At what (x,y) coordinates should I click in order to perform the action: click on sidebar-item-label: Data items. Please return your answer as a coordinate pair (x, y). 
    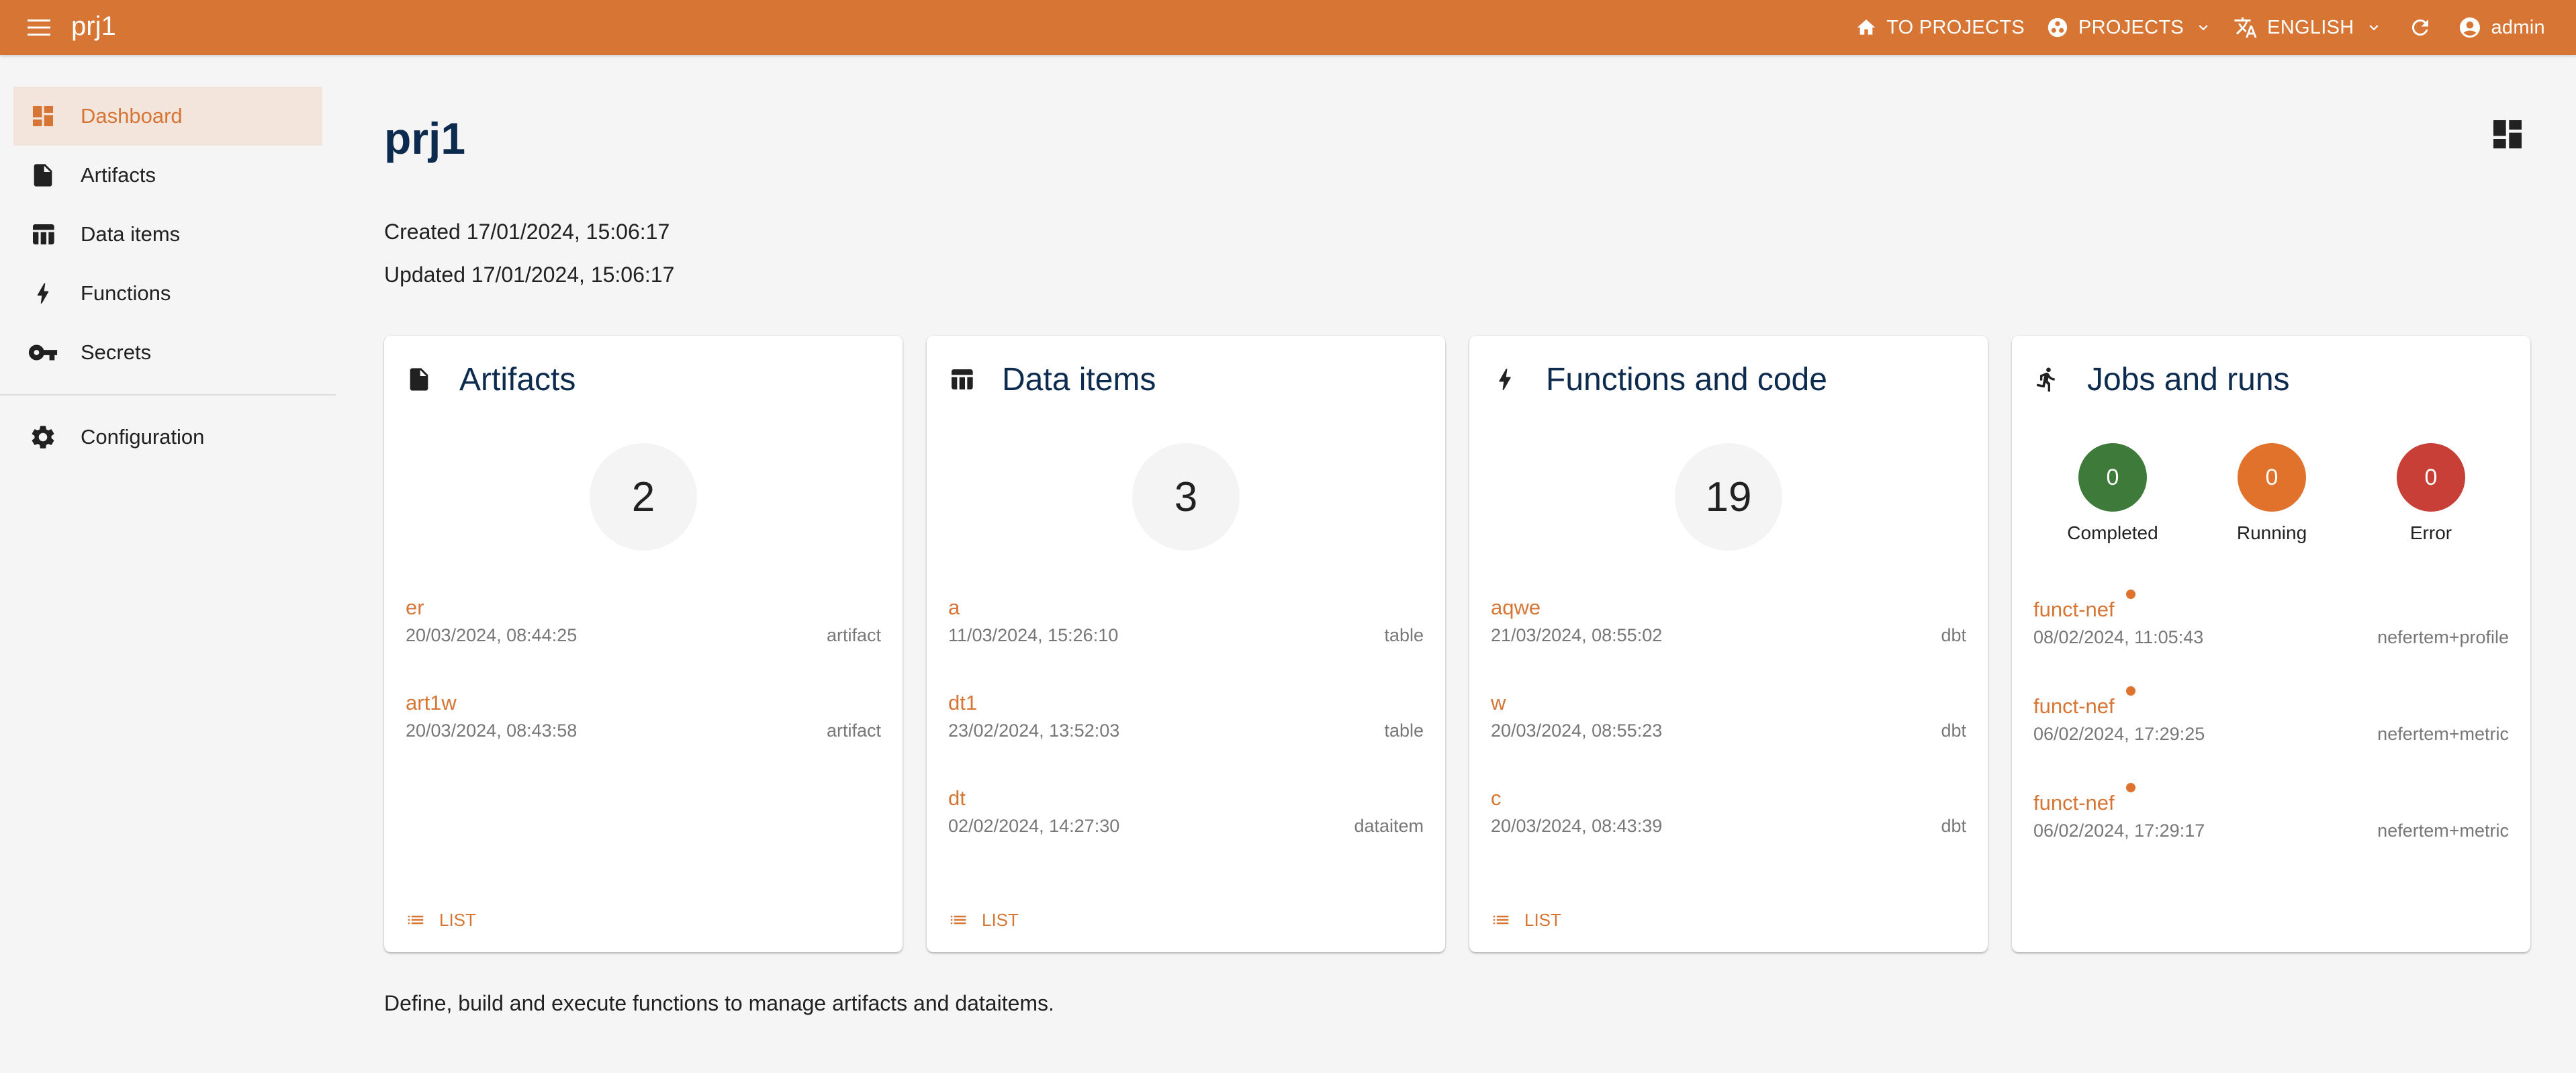
    Looking at the image, I should click on (131, 234).